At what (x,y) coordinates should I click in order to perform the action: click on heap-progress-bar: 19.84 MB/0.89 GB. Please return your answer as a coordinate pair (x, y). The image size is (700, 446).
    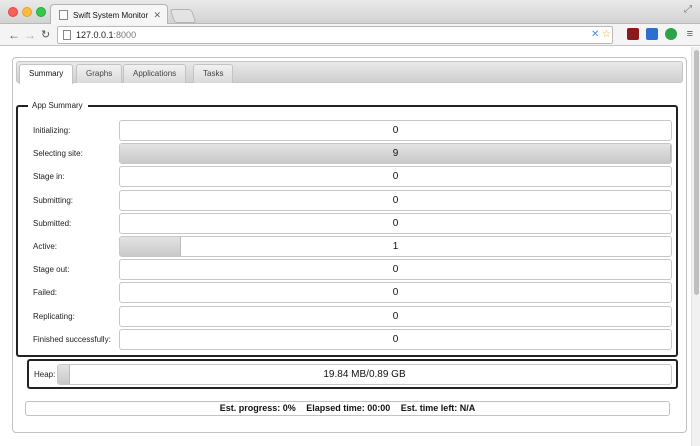
    Looking at the image, I should click on (364, 374).